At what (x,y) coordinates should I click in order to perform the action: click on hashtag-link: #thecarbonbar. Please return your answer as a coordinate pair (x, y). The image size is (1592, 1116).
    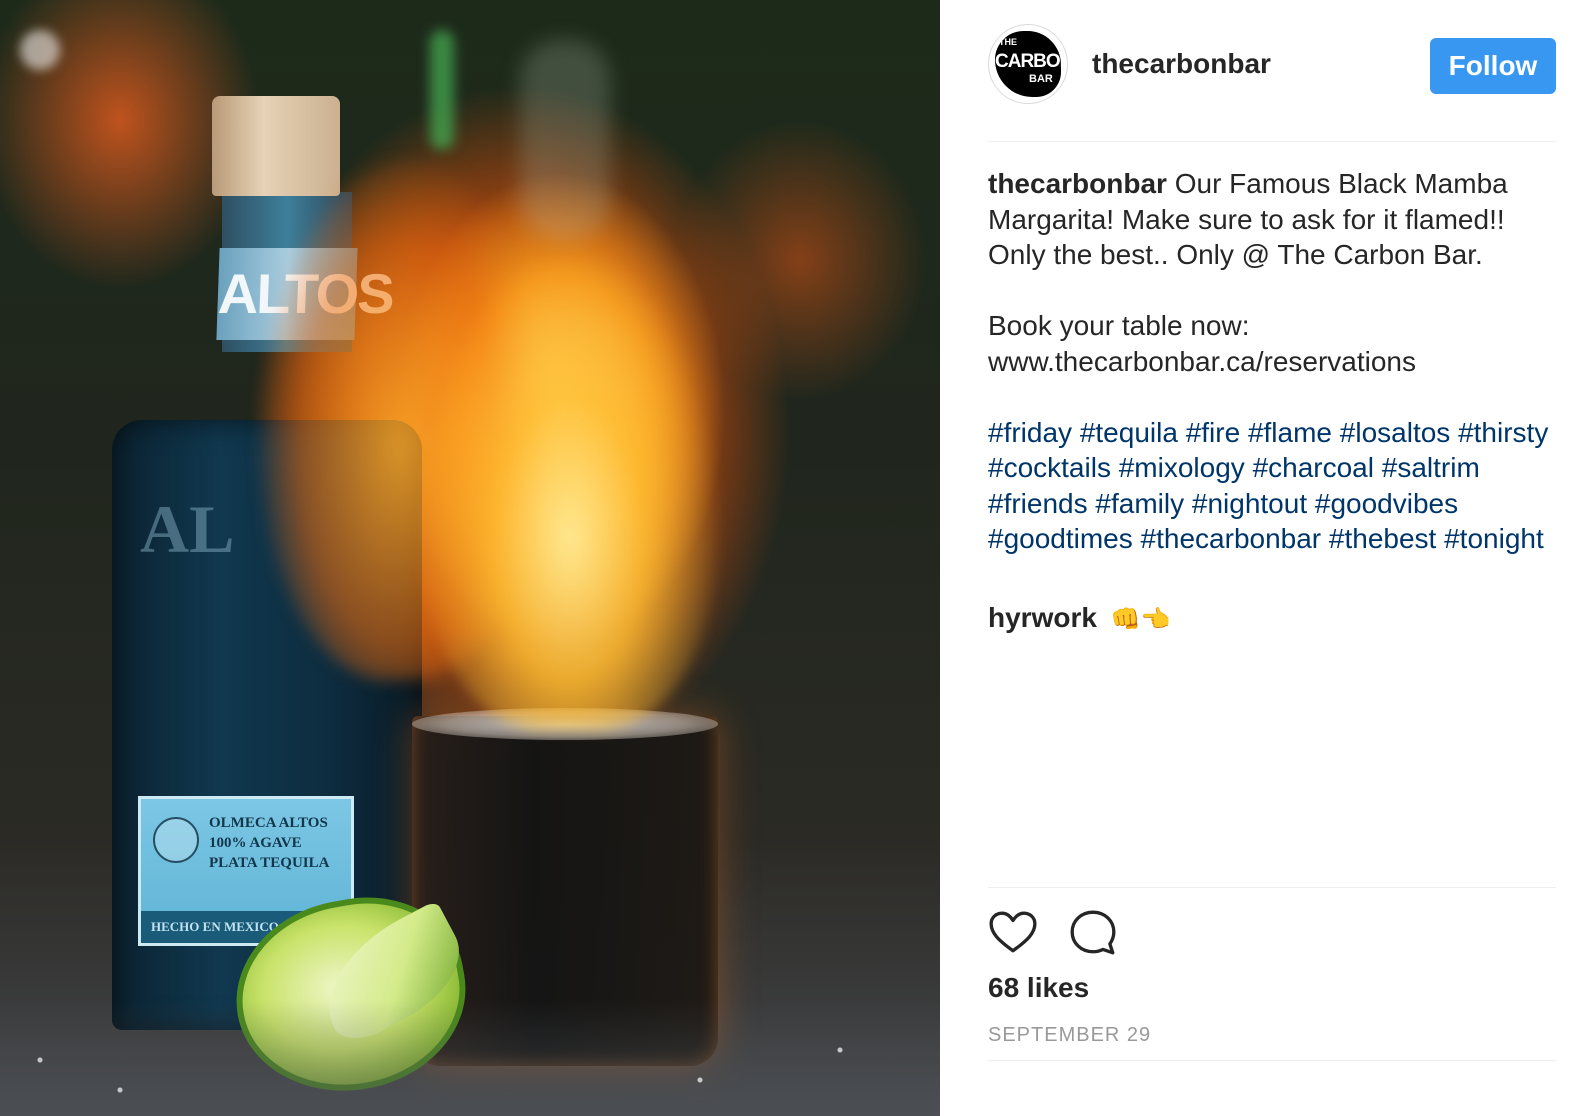
    Looking at the image, I should click on (1231, 538).